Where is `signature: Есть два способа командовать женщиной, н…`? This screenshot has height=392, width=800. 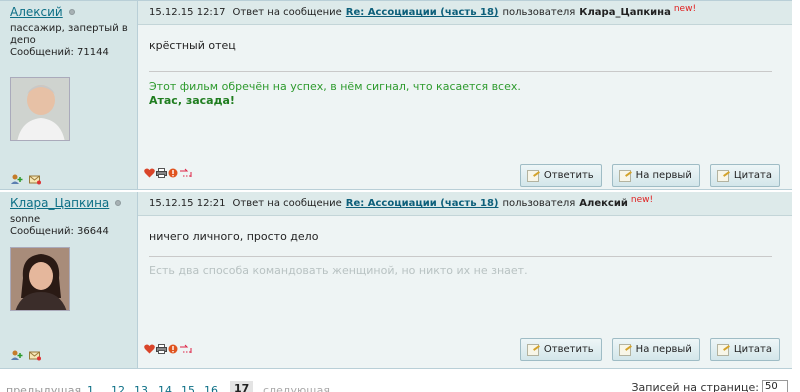 signature: Есть два способа командовать женщиной, н… is located at coordinates (338, 271).